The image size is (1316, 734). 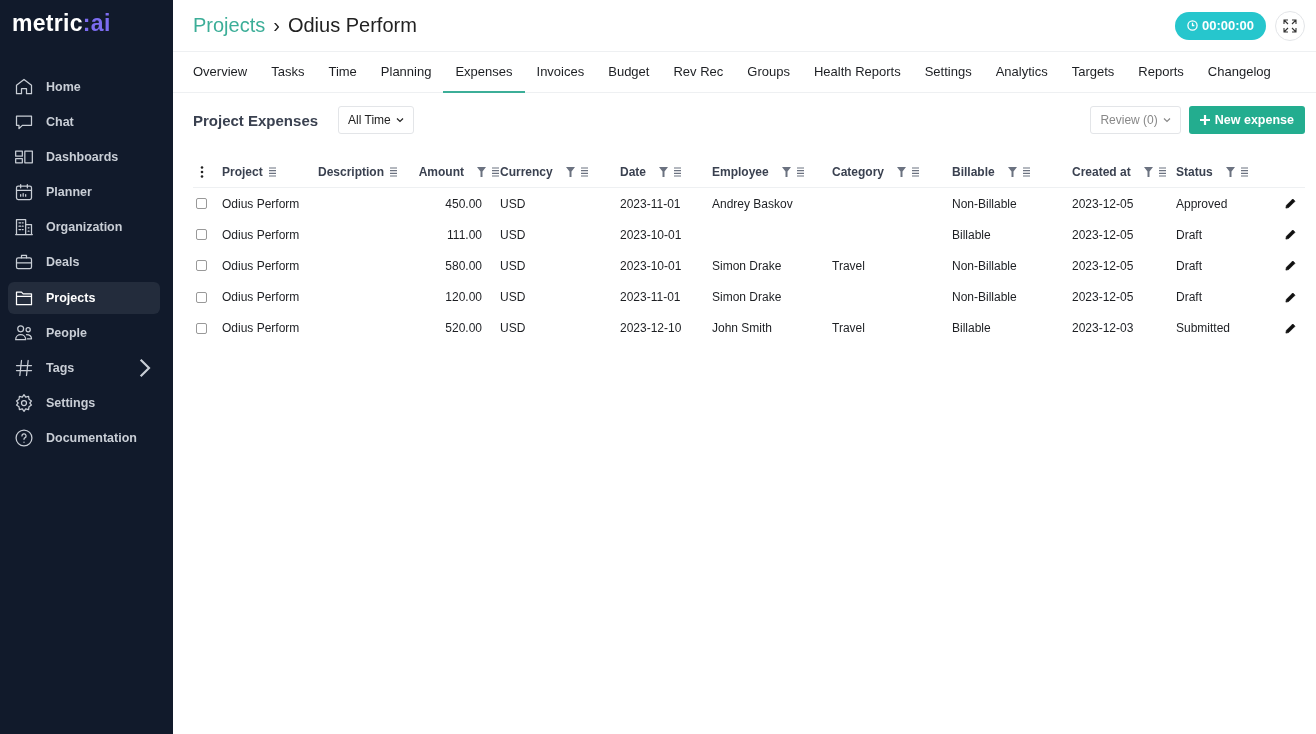 I want to click on tab: Groups, so click(x=768, y=72).